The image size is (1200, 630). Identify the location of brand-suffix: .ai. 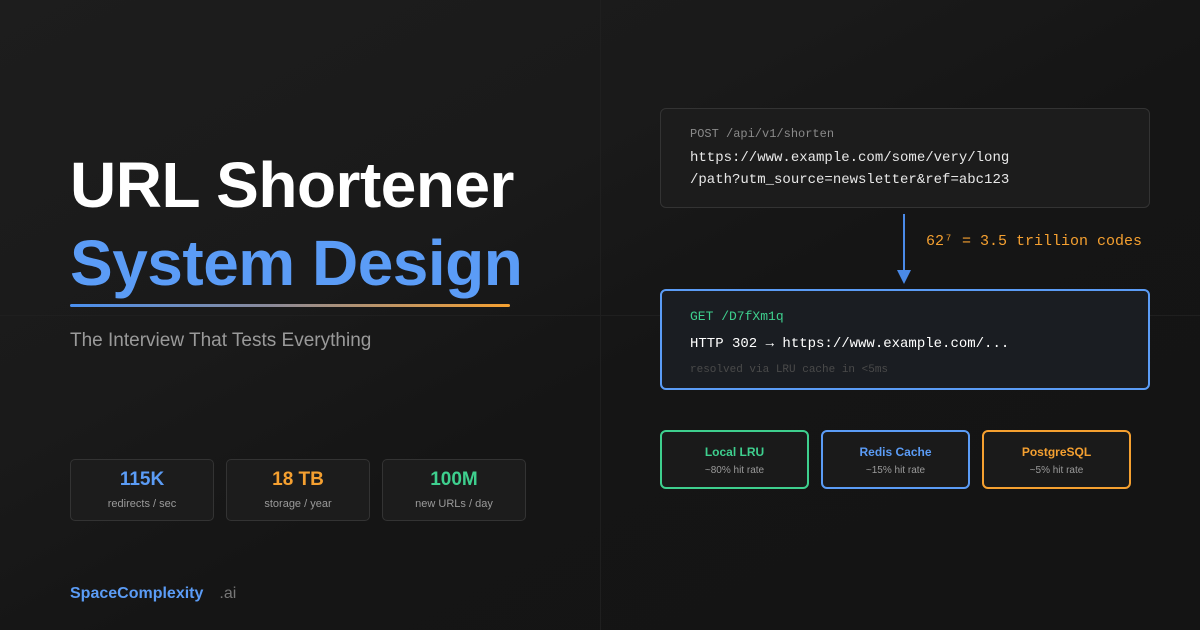
(228, 593).